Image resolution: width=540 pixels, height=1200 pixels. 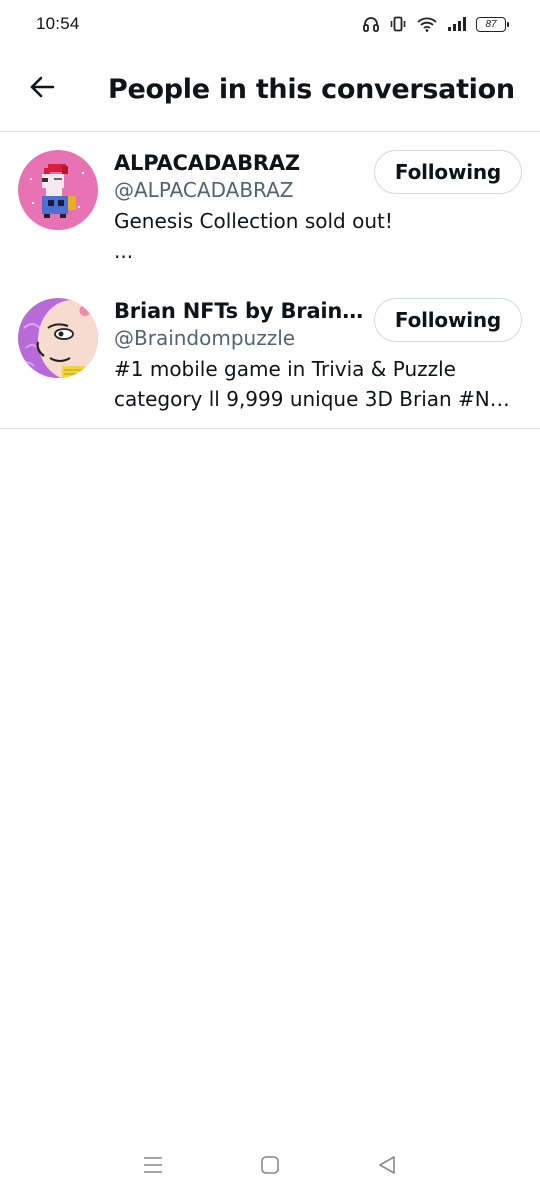 I want to click on headphones-icon, so click(x=371, y=24).